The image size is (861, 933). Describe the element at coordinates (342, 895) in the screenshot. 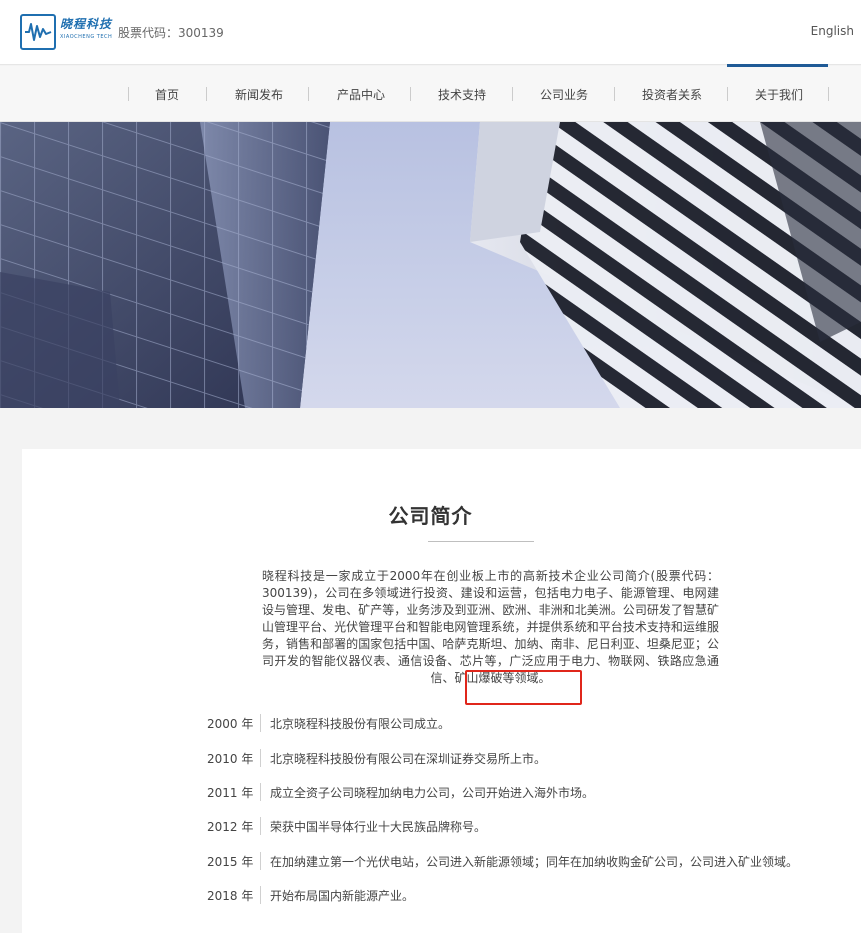

I see `timeline-text: 开始布局国内新能源产业。` at that location.